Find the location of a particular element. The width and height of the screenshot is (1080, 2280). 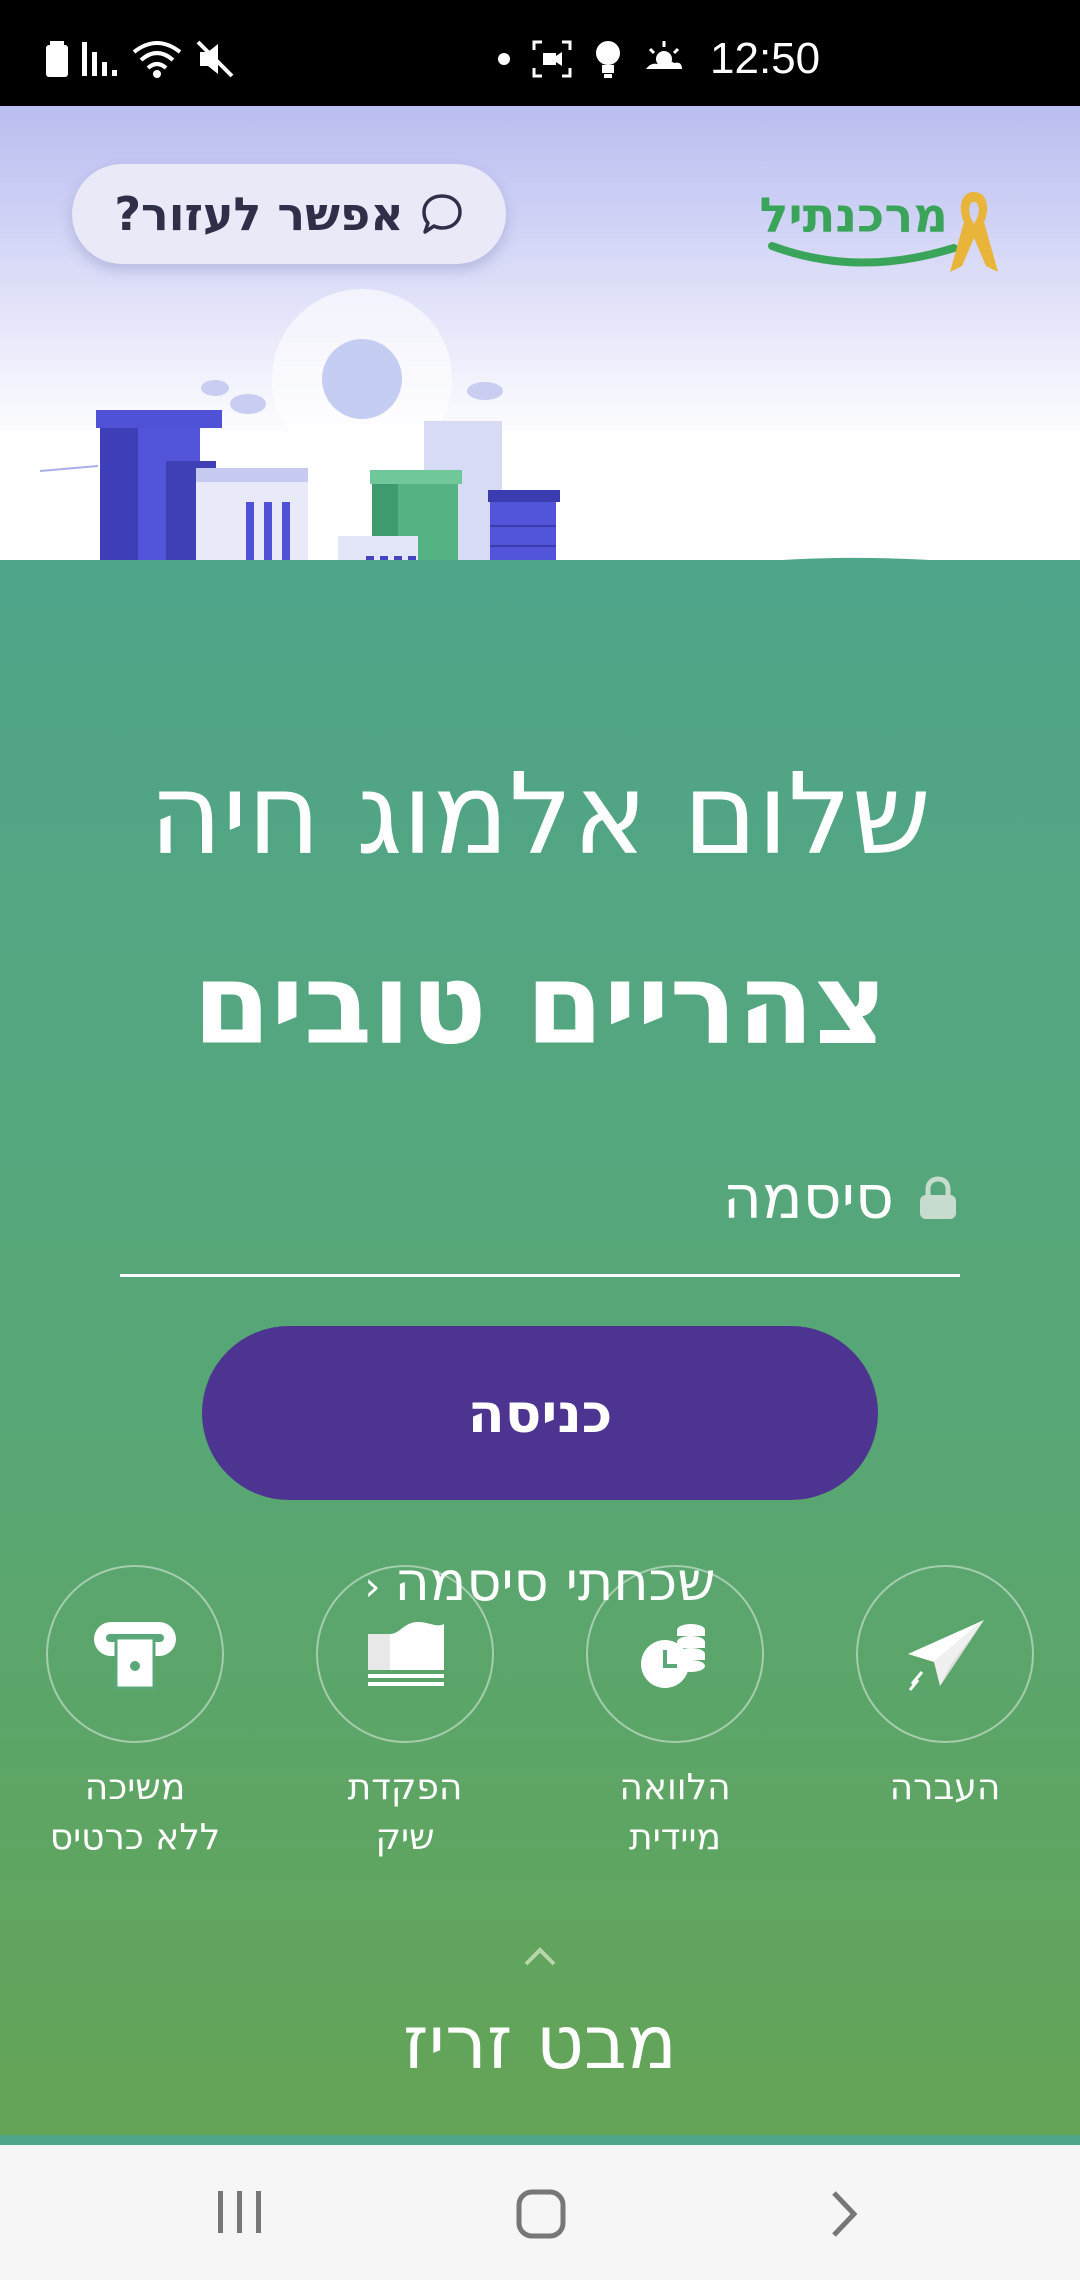

dot-icon is located at coordinates (504, 59).